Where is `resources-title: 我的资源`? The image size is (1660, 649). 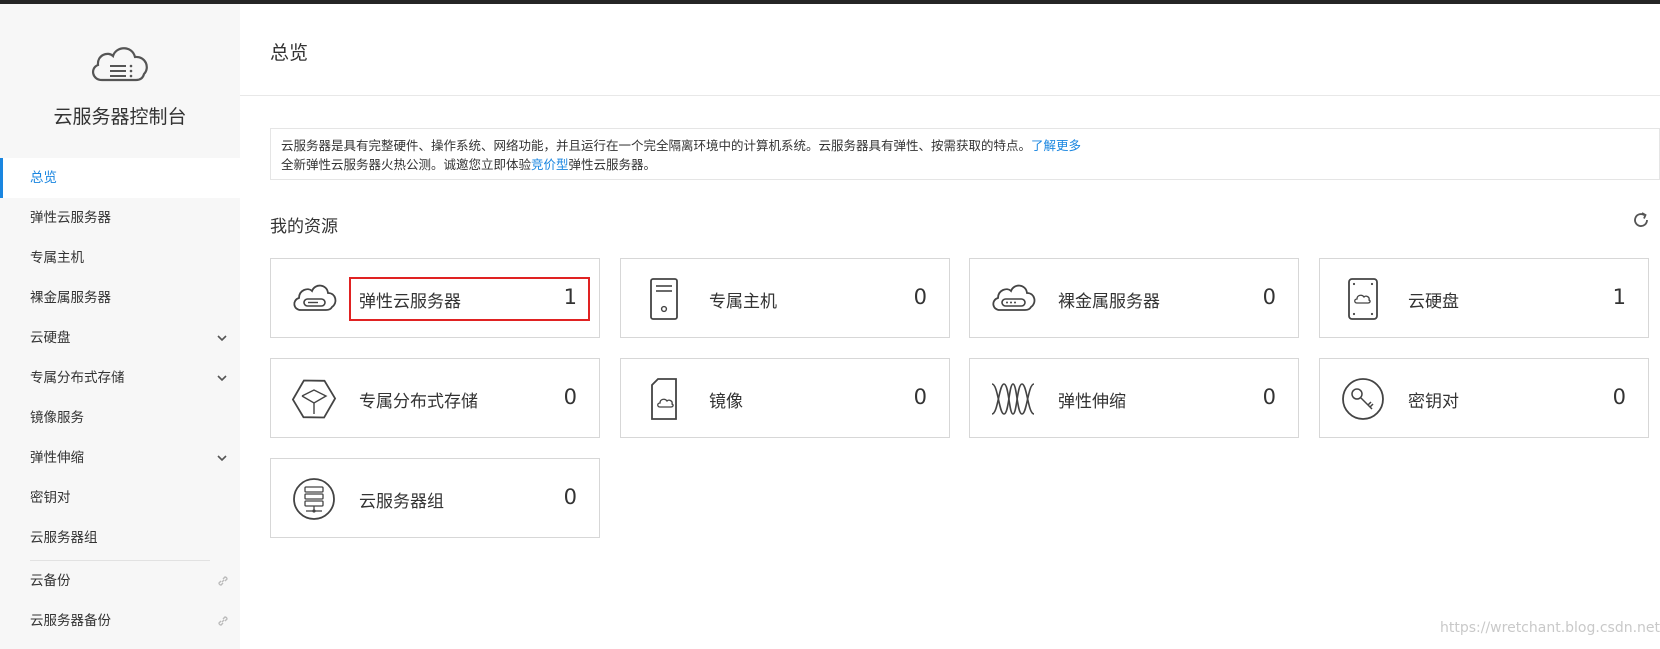
resources-title: 我的资源 is located at coordinates (304, 227).